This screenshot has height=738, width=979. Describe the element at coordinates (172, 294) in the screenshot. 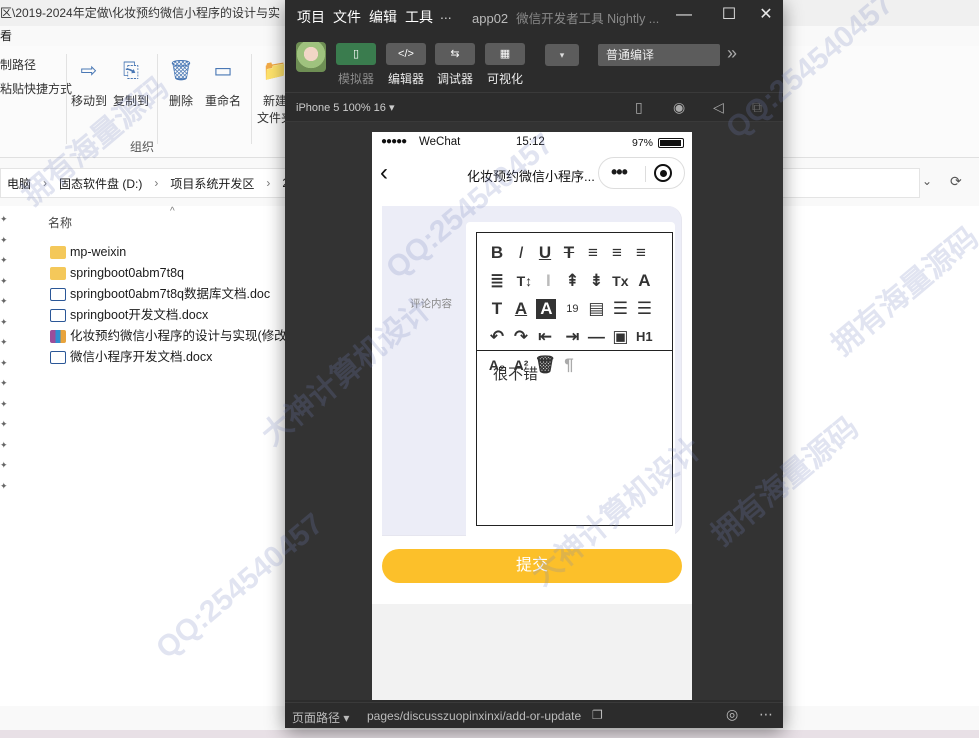

I see `file-row: springboot0abm7t8q数据库文档.doc` at that location.